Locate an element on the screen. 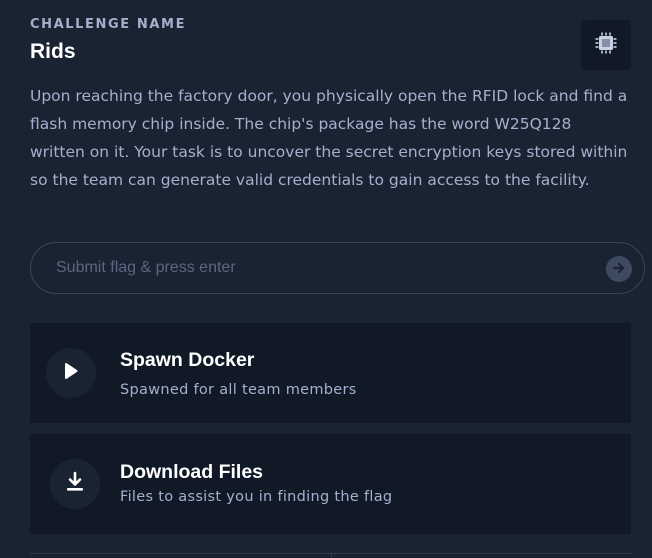 The image size is (652, 558). arrow-right-icon is located at coordinates (619, 269).